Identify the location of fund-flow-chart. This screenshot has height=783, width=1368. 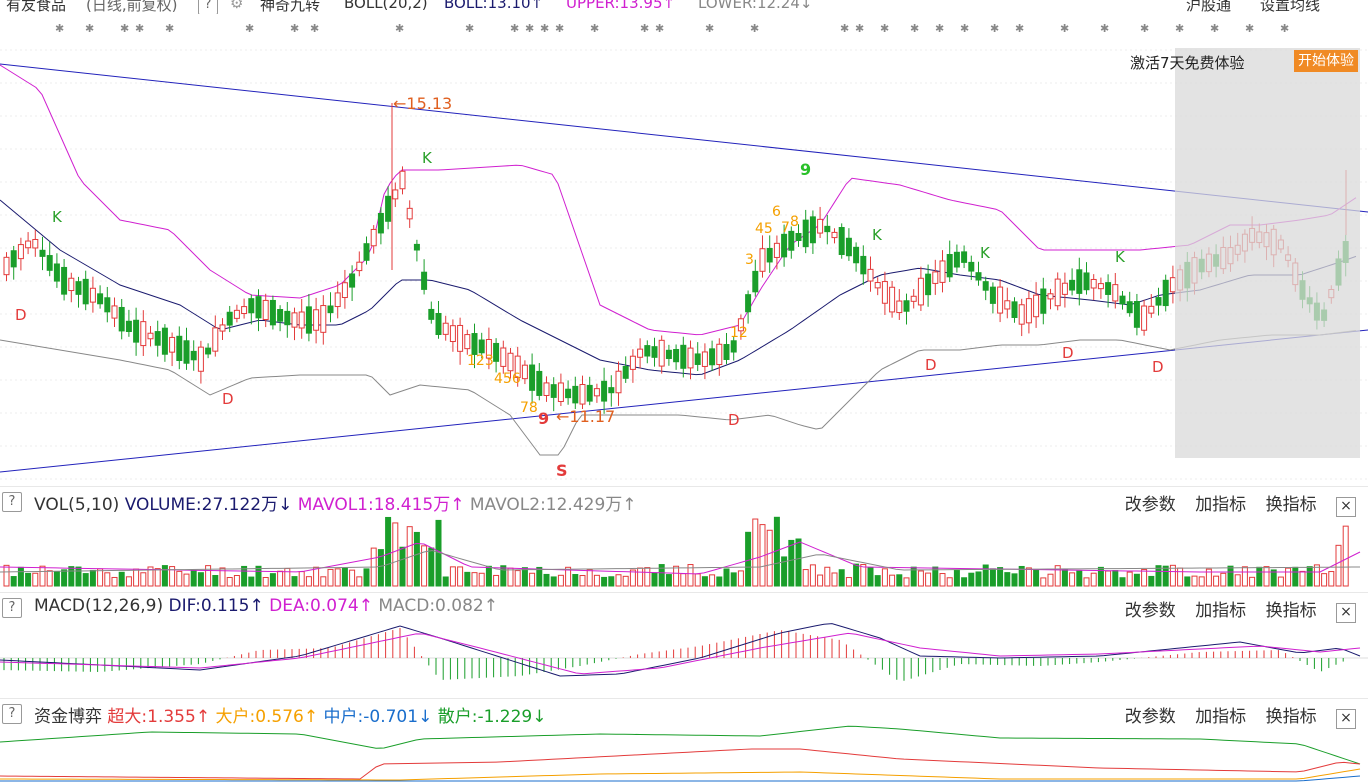
(684, 753).